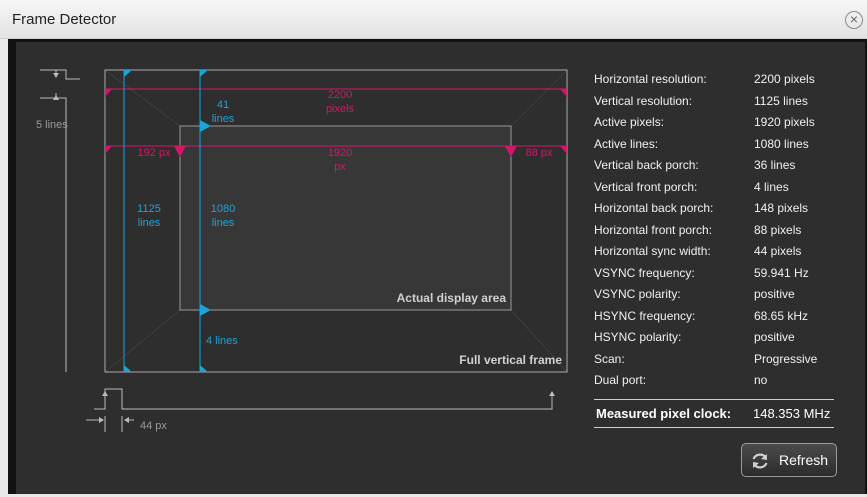  What do you see at coordinates (781, 100) in the screenshot?
I see `info-value: 1125 lines` at bounding box center [781, 100].